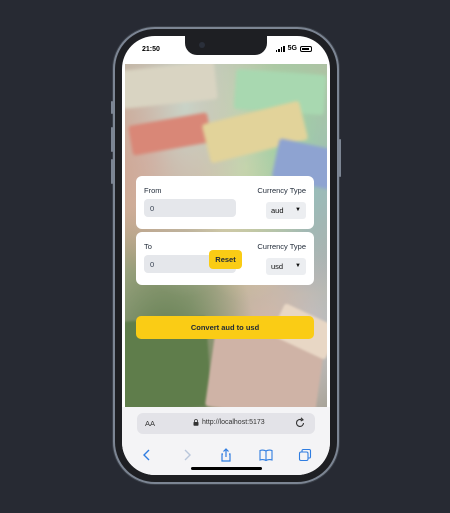  What do you see at coordinates (150, 423) in the screenshot?
I see `text-size-button: AA` at bounding box center [150, 423].